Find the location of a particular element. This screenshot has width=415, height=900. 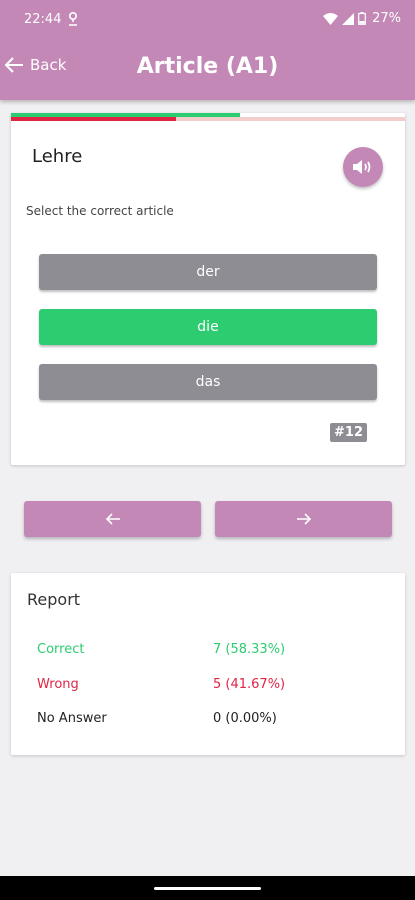

report-value-no-answer: 0 (0.00%) is located at coordinates (245, 718).